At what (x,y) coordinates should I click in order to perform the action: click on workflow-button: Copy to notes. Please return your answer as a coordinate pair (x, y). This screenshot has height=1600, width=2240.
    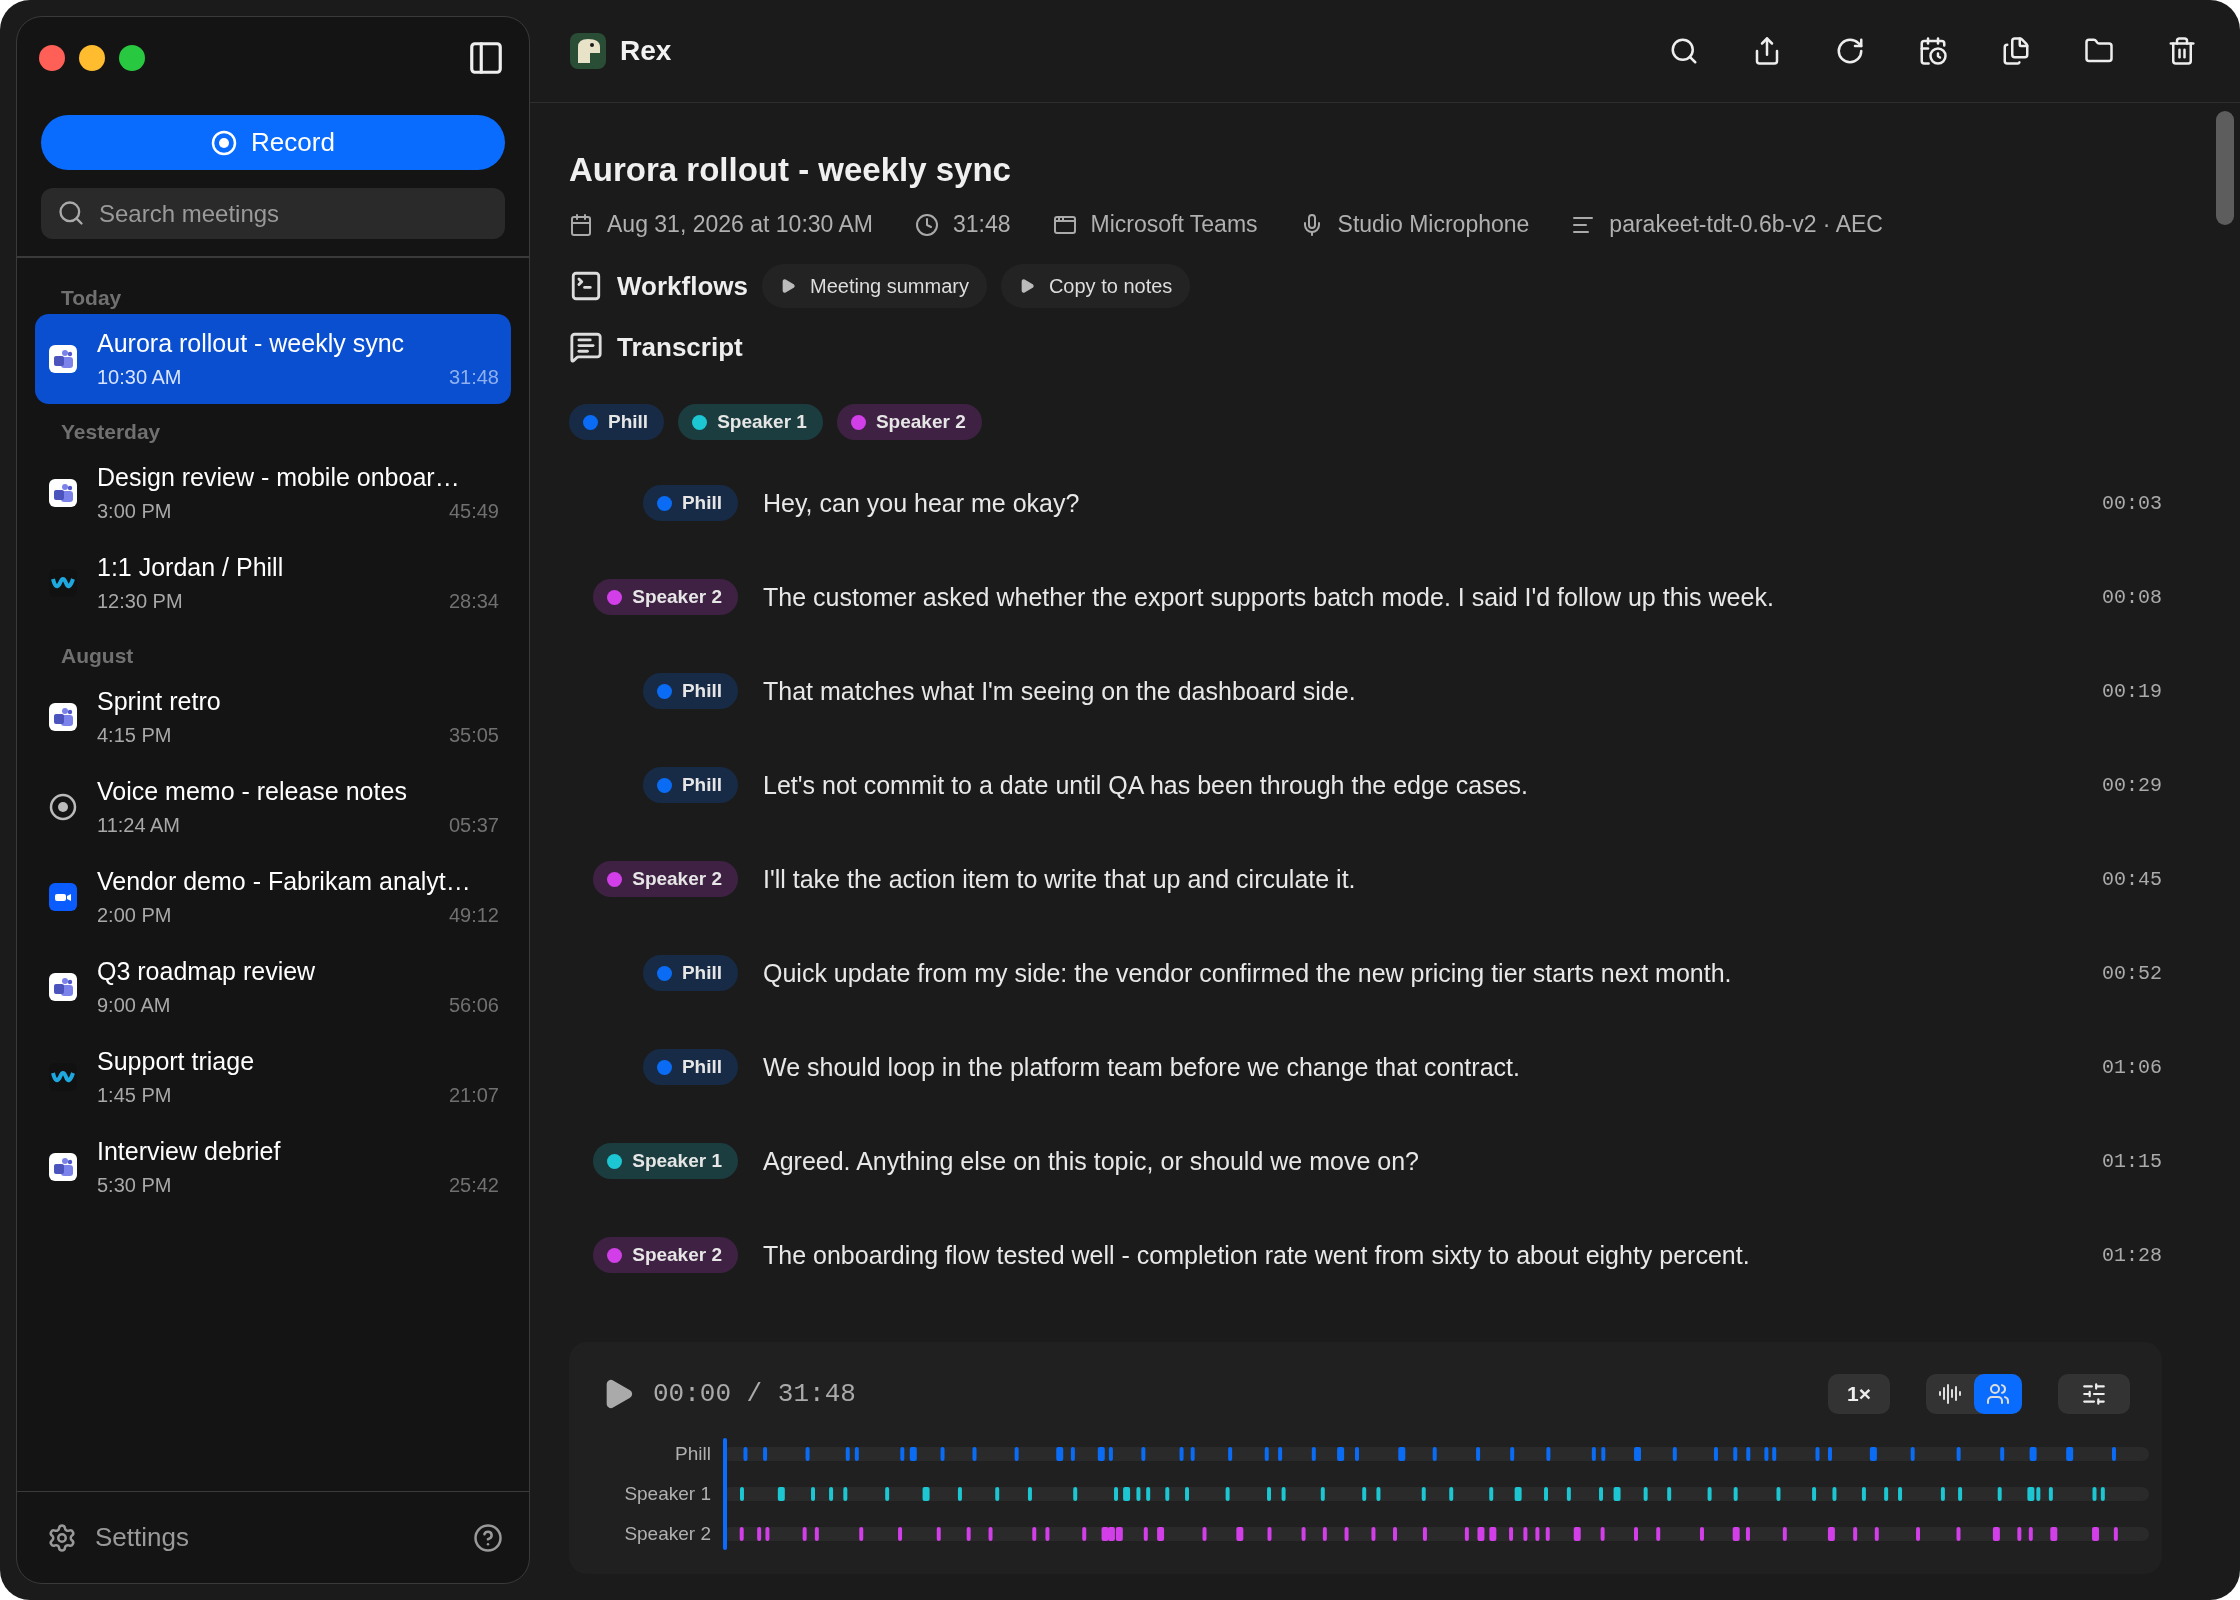
    Looking at the image, I should click on (1095, 286).